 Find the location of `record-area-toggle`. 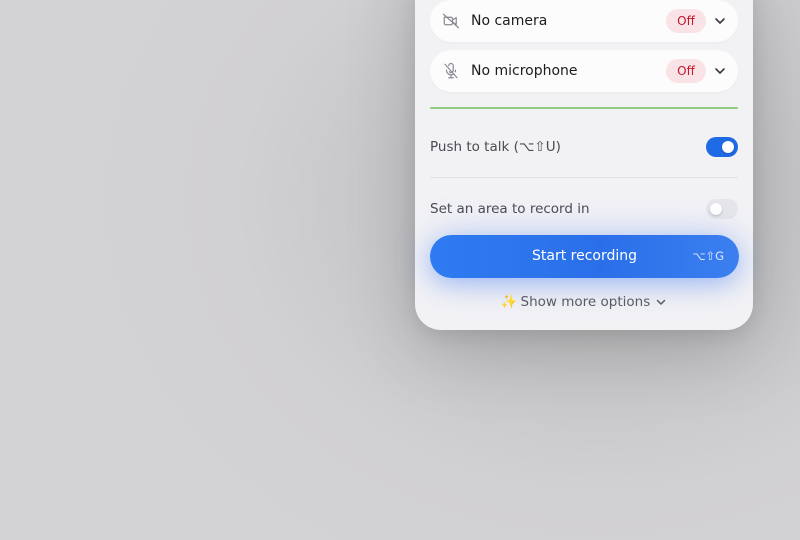

record-area-toggle is located at coordinates (722, 209).